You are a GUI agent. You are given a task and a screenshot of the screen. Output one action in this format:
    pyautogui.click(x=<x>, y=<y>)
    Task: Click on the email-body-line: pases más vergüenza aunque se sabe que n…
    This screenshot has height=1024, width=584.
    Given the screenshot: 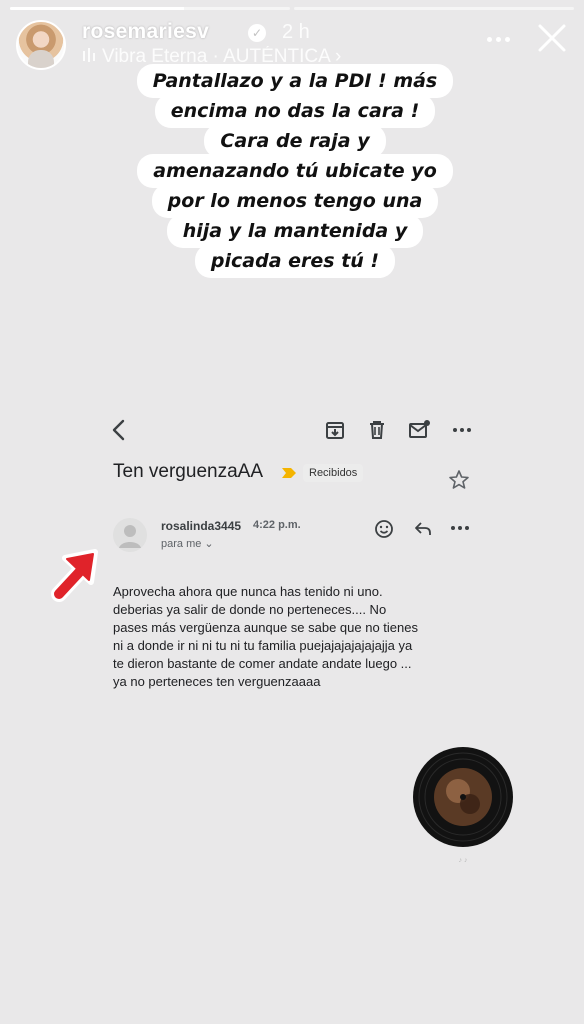 What is the action you would take?
    pyautogui.click(x=265, y=627)
    